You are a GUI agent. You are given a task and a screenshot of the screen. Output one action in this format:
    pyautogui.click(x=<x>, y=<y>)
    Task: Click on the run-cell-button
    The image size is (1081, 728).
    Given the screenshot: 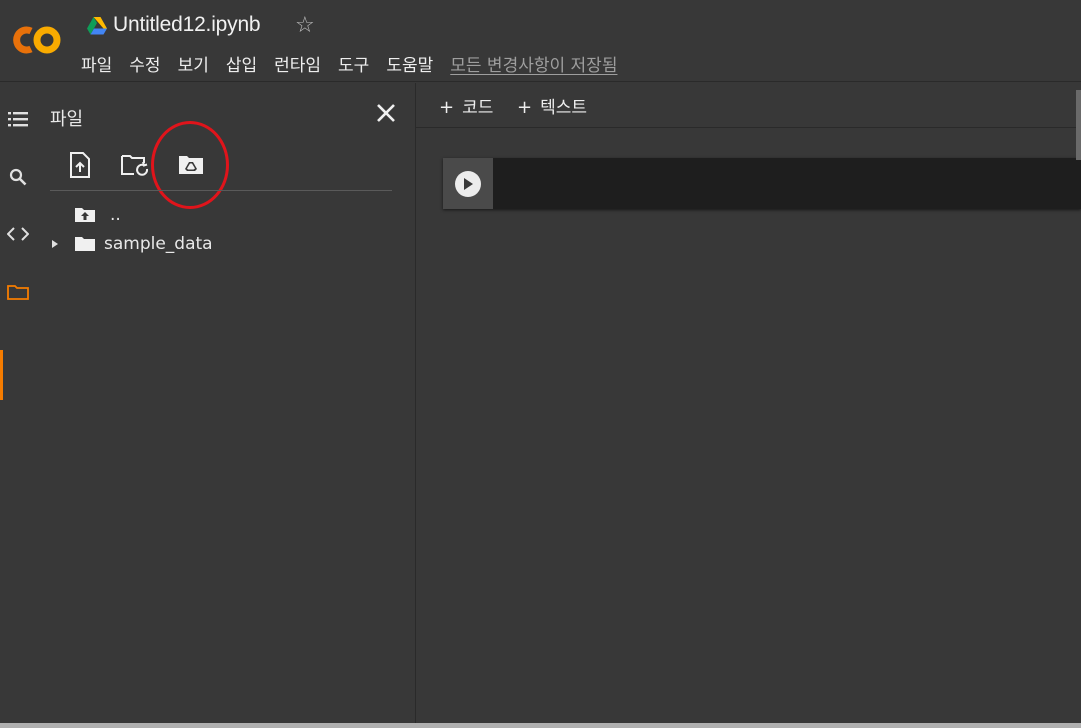 What is the action you would take?
    pyautogui.click(x=468, y=183)
    